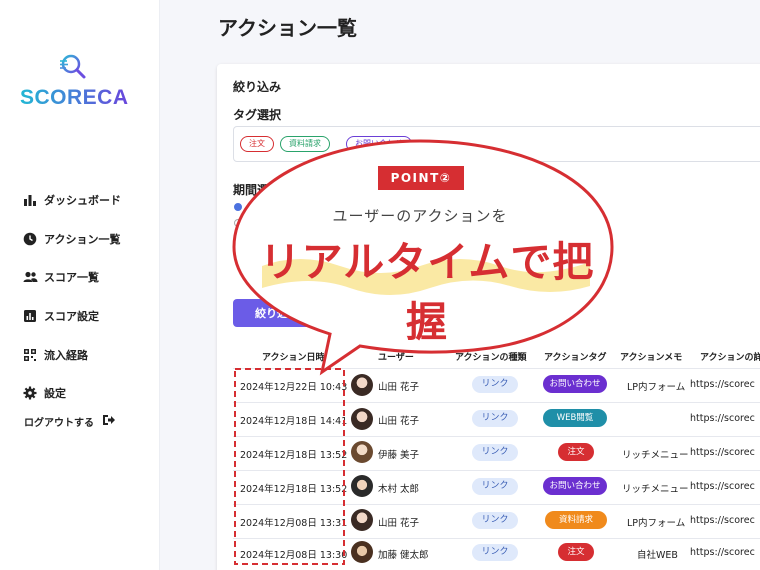 The height and width of the screenshot is (570, 760). I want to click on sidebar-item-label: 流入経路, so click(66, 355).